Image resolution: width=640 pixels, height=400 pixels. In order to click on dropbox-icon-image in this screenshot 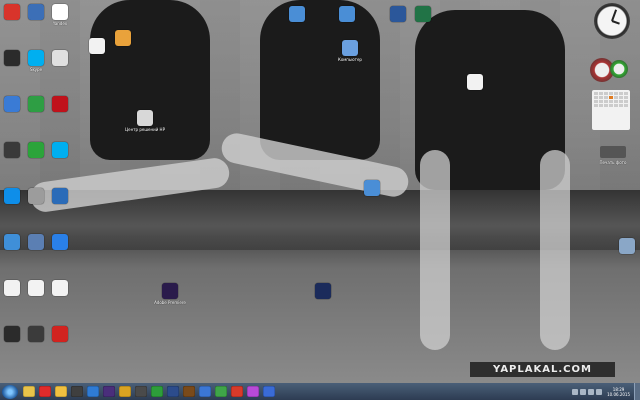, I will do `click(60, 242)`.